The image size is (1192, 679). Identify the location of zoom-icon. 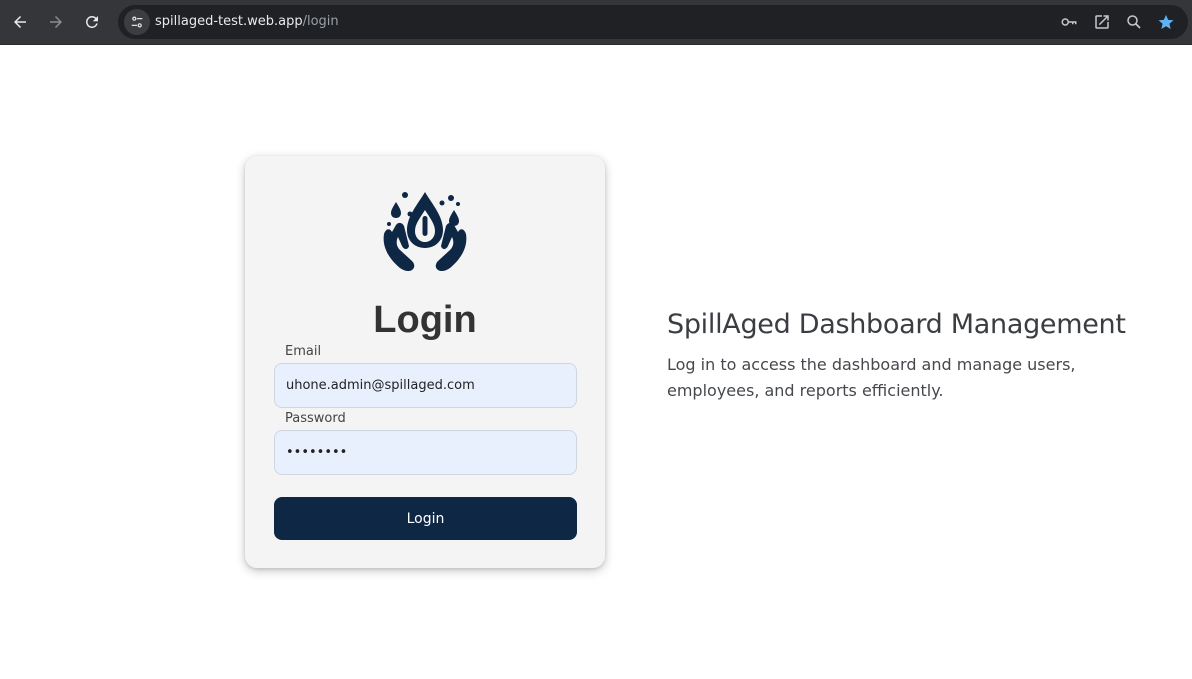
(1134, 22).